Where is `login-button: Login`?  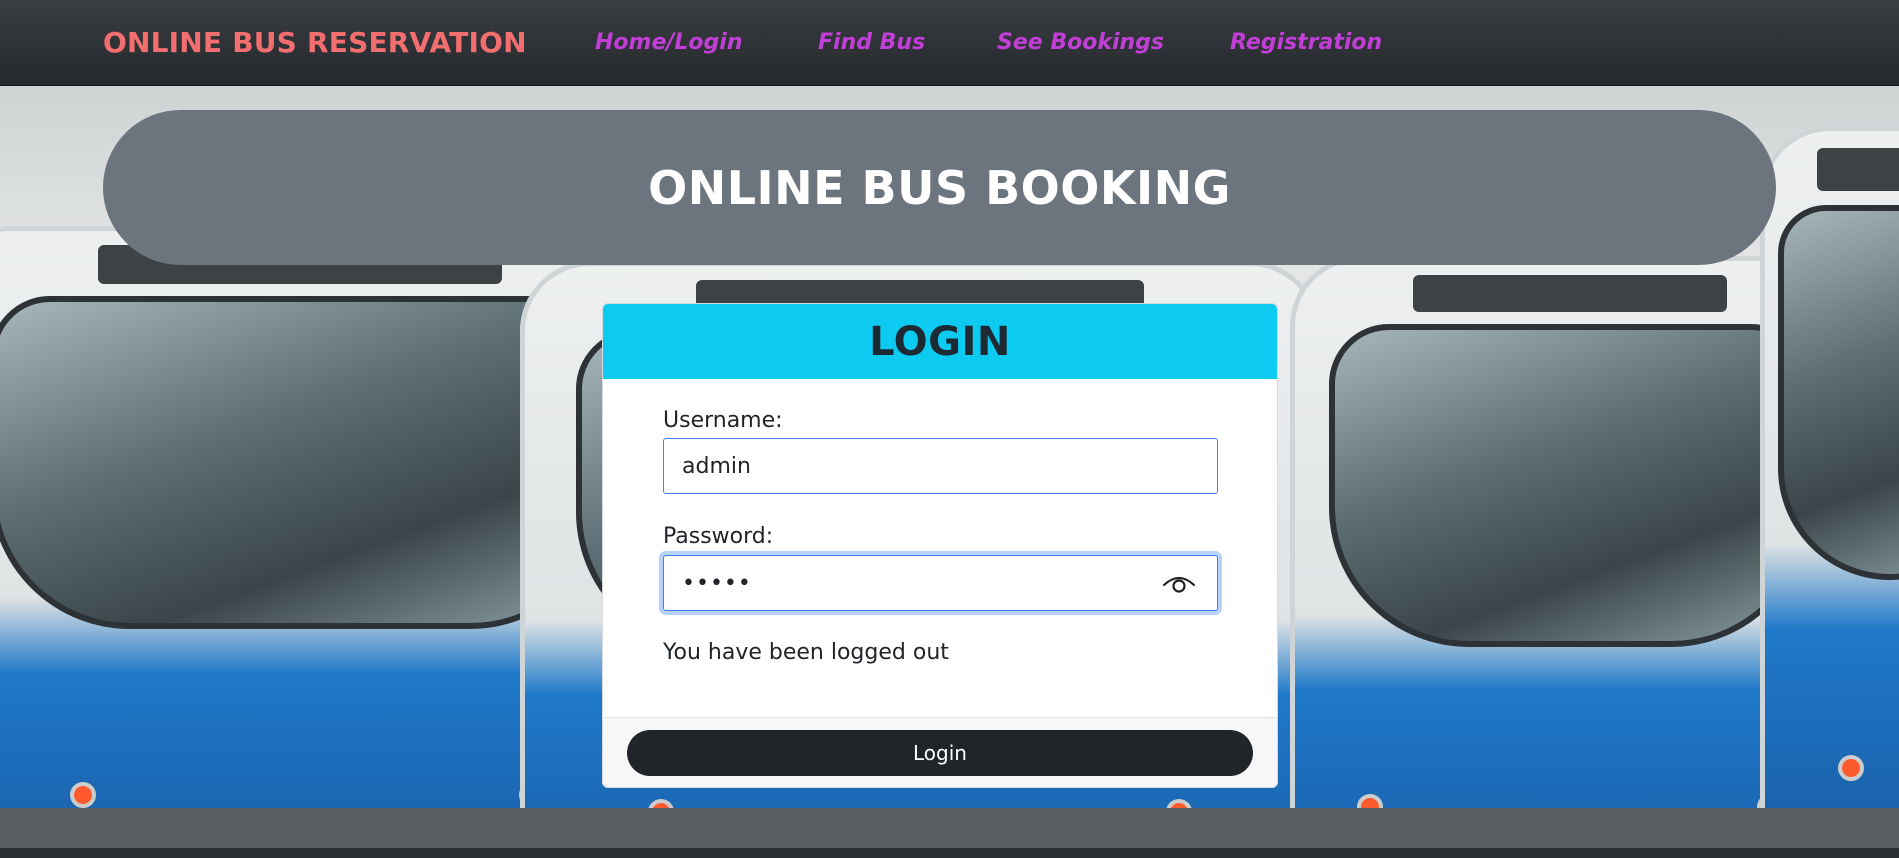 login-button: Login is located at coordinates (940, 753).